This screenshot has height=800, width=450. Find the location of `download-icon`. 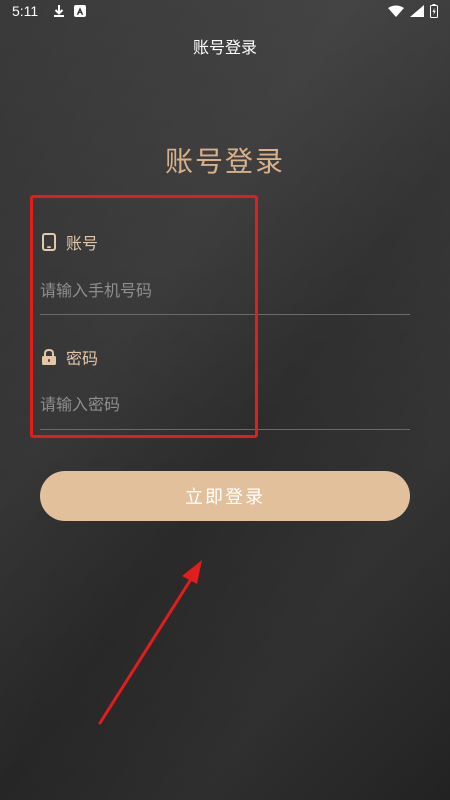

download-icon is located at coordinates (59, 13).